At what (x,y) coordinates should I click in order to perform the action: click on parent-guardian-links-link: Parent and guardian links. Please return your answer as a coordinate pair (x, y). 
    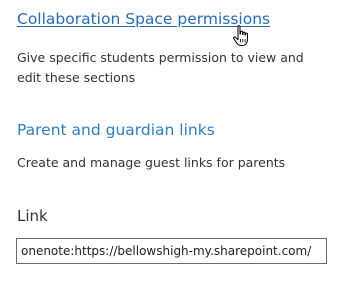
    Looking at the image, I should click on (116, 130).